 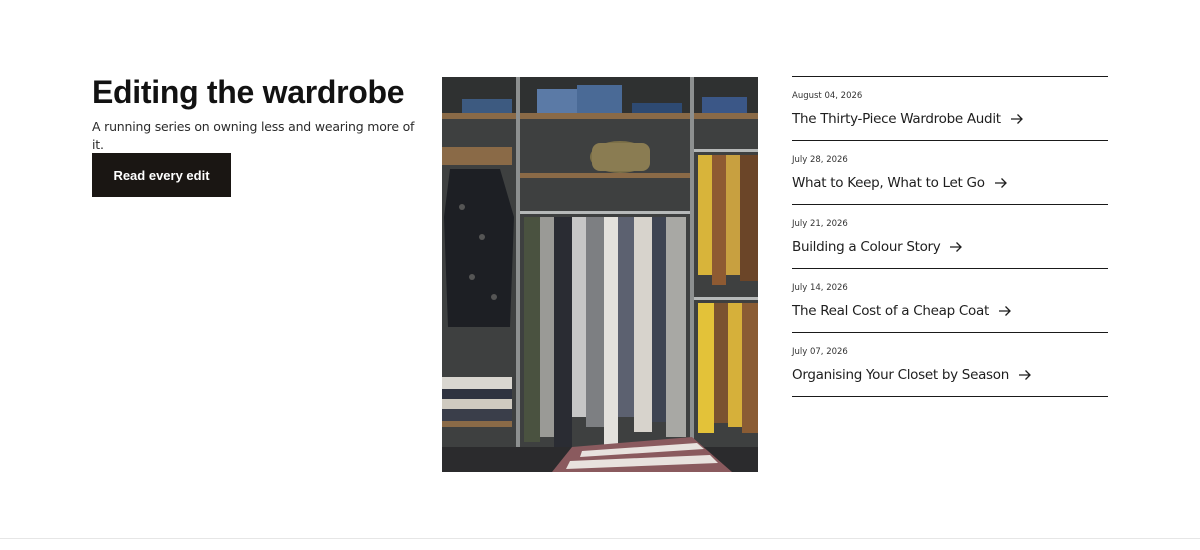 I want to click on post-title: Building a Colour Story, so click(x=866, y=247).